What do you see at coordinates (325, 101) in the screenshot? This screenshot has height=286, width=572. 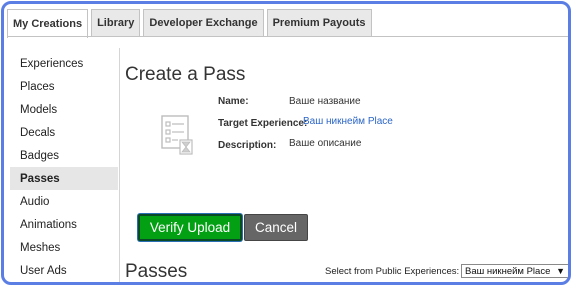 I see `name-value: Ваше название` at bounding box center [325, 101].